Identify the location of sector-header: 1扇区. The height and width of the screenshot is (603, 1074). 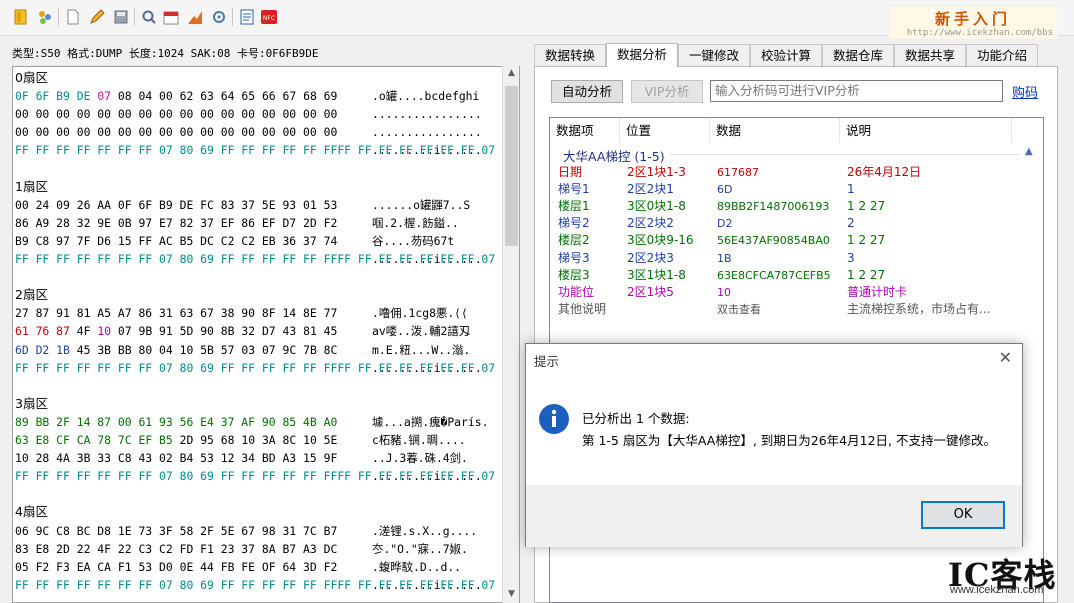
(31, 187).